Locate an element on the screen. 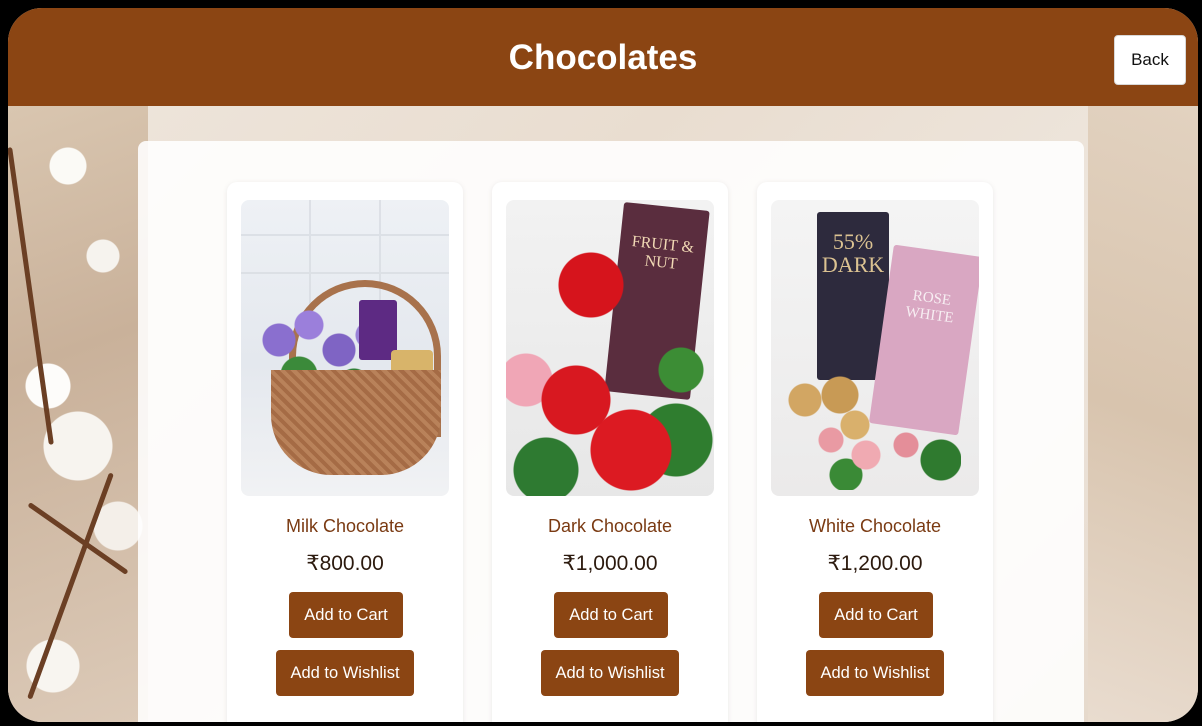  chocolate-basket-image is located at coordinates (345, 348).